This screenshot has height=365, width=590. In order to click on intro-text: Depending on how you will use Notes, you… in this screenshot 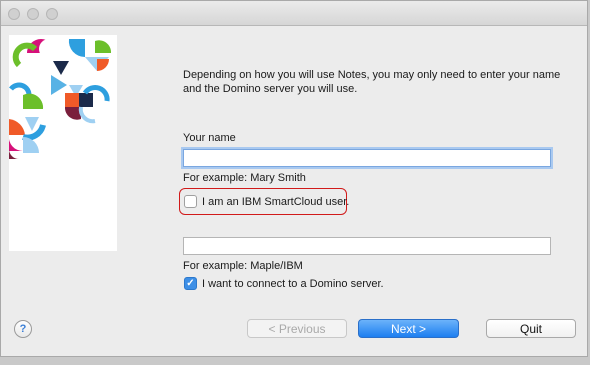, I will do `click(372, 82)`.